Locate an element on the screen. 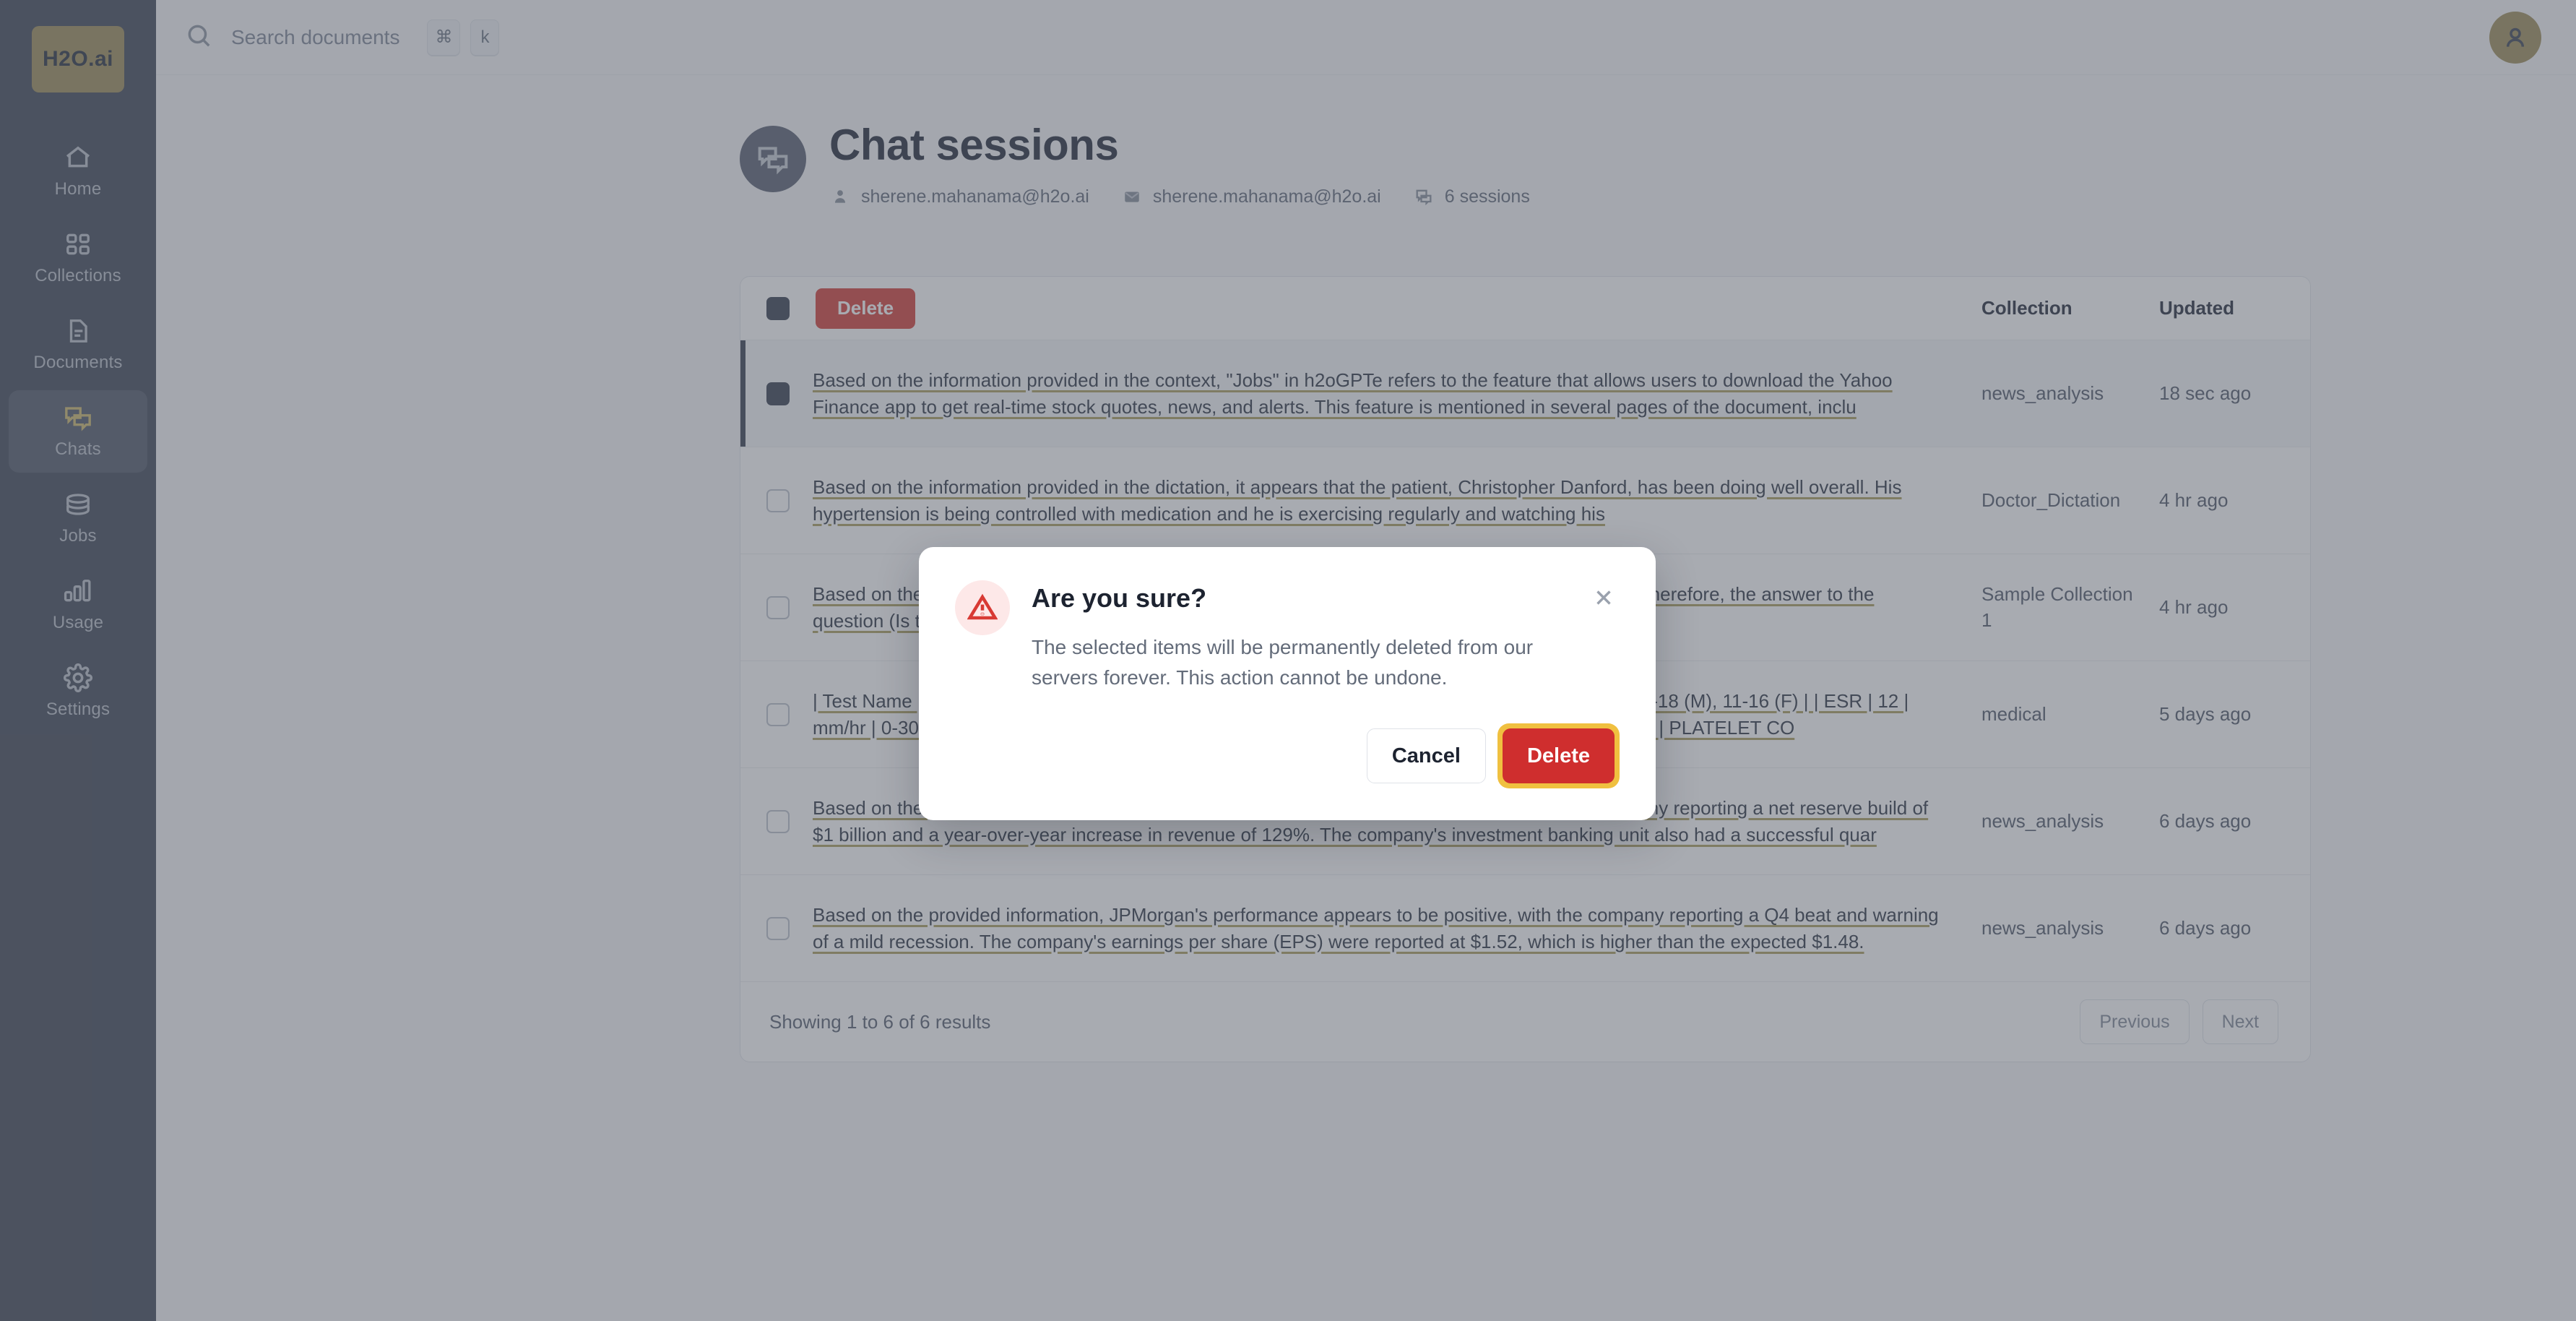 This screenshot has height=1321, width=2576. dialog-title: Are you sure? is located at coordinates (1120, 598).